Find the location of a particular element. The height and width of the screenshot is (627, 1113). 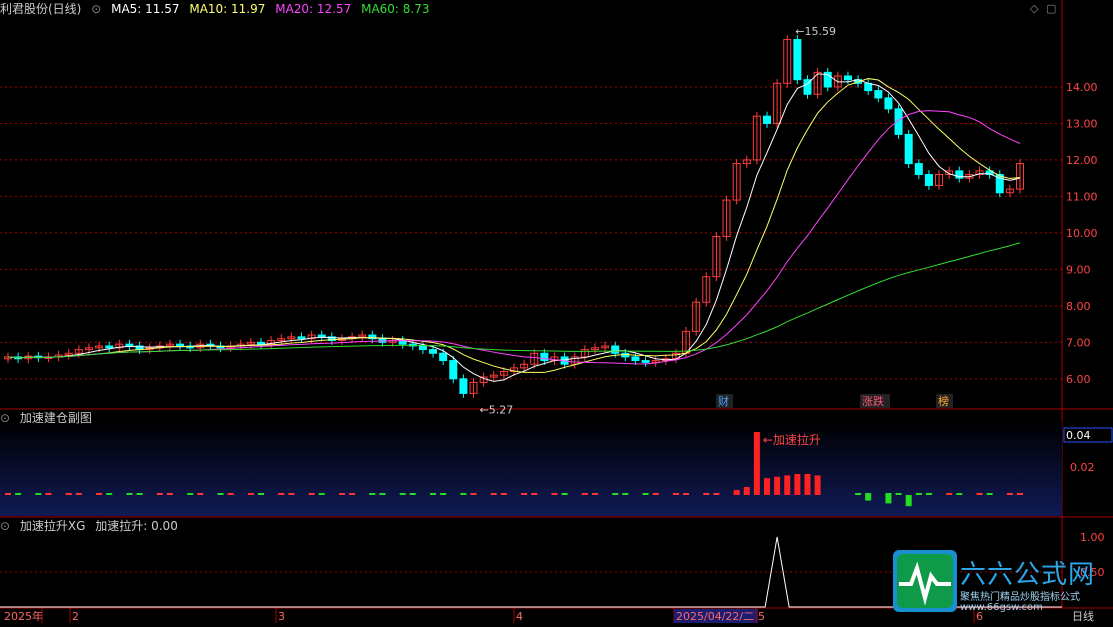

y-tick-label: 6.00 is located at coordinates (1078, 379).